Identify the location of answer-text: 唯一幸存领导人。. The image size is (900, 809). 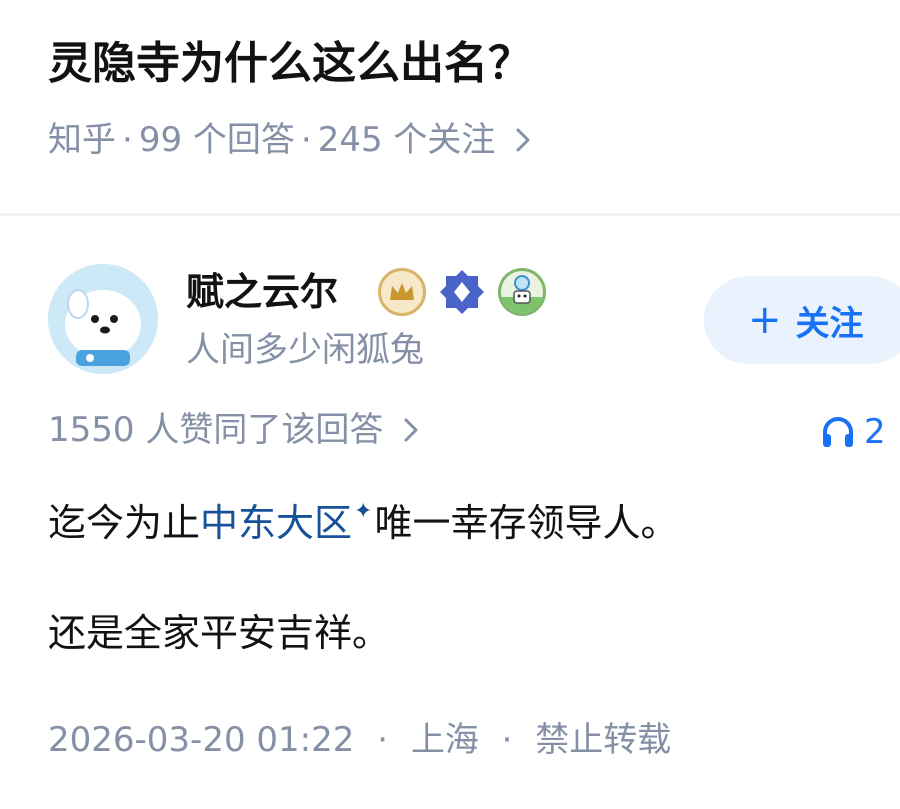
(526, 523).